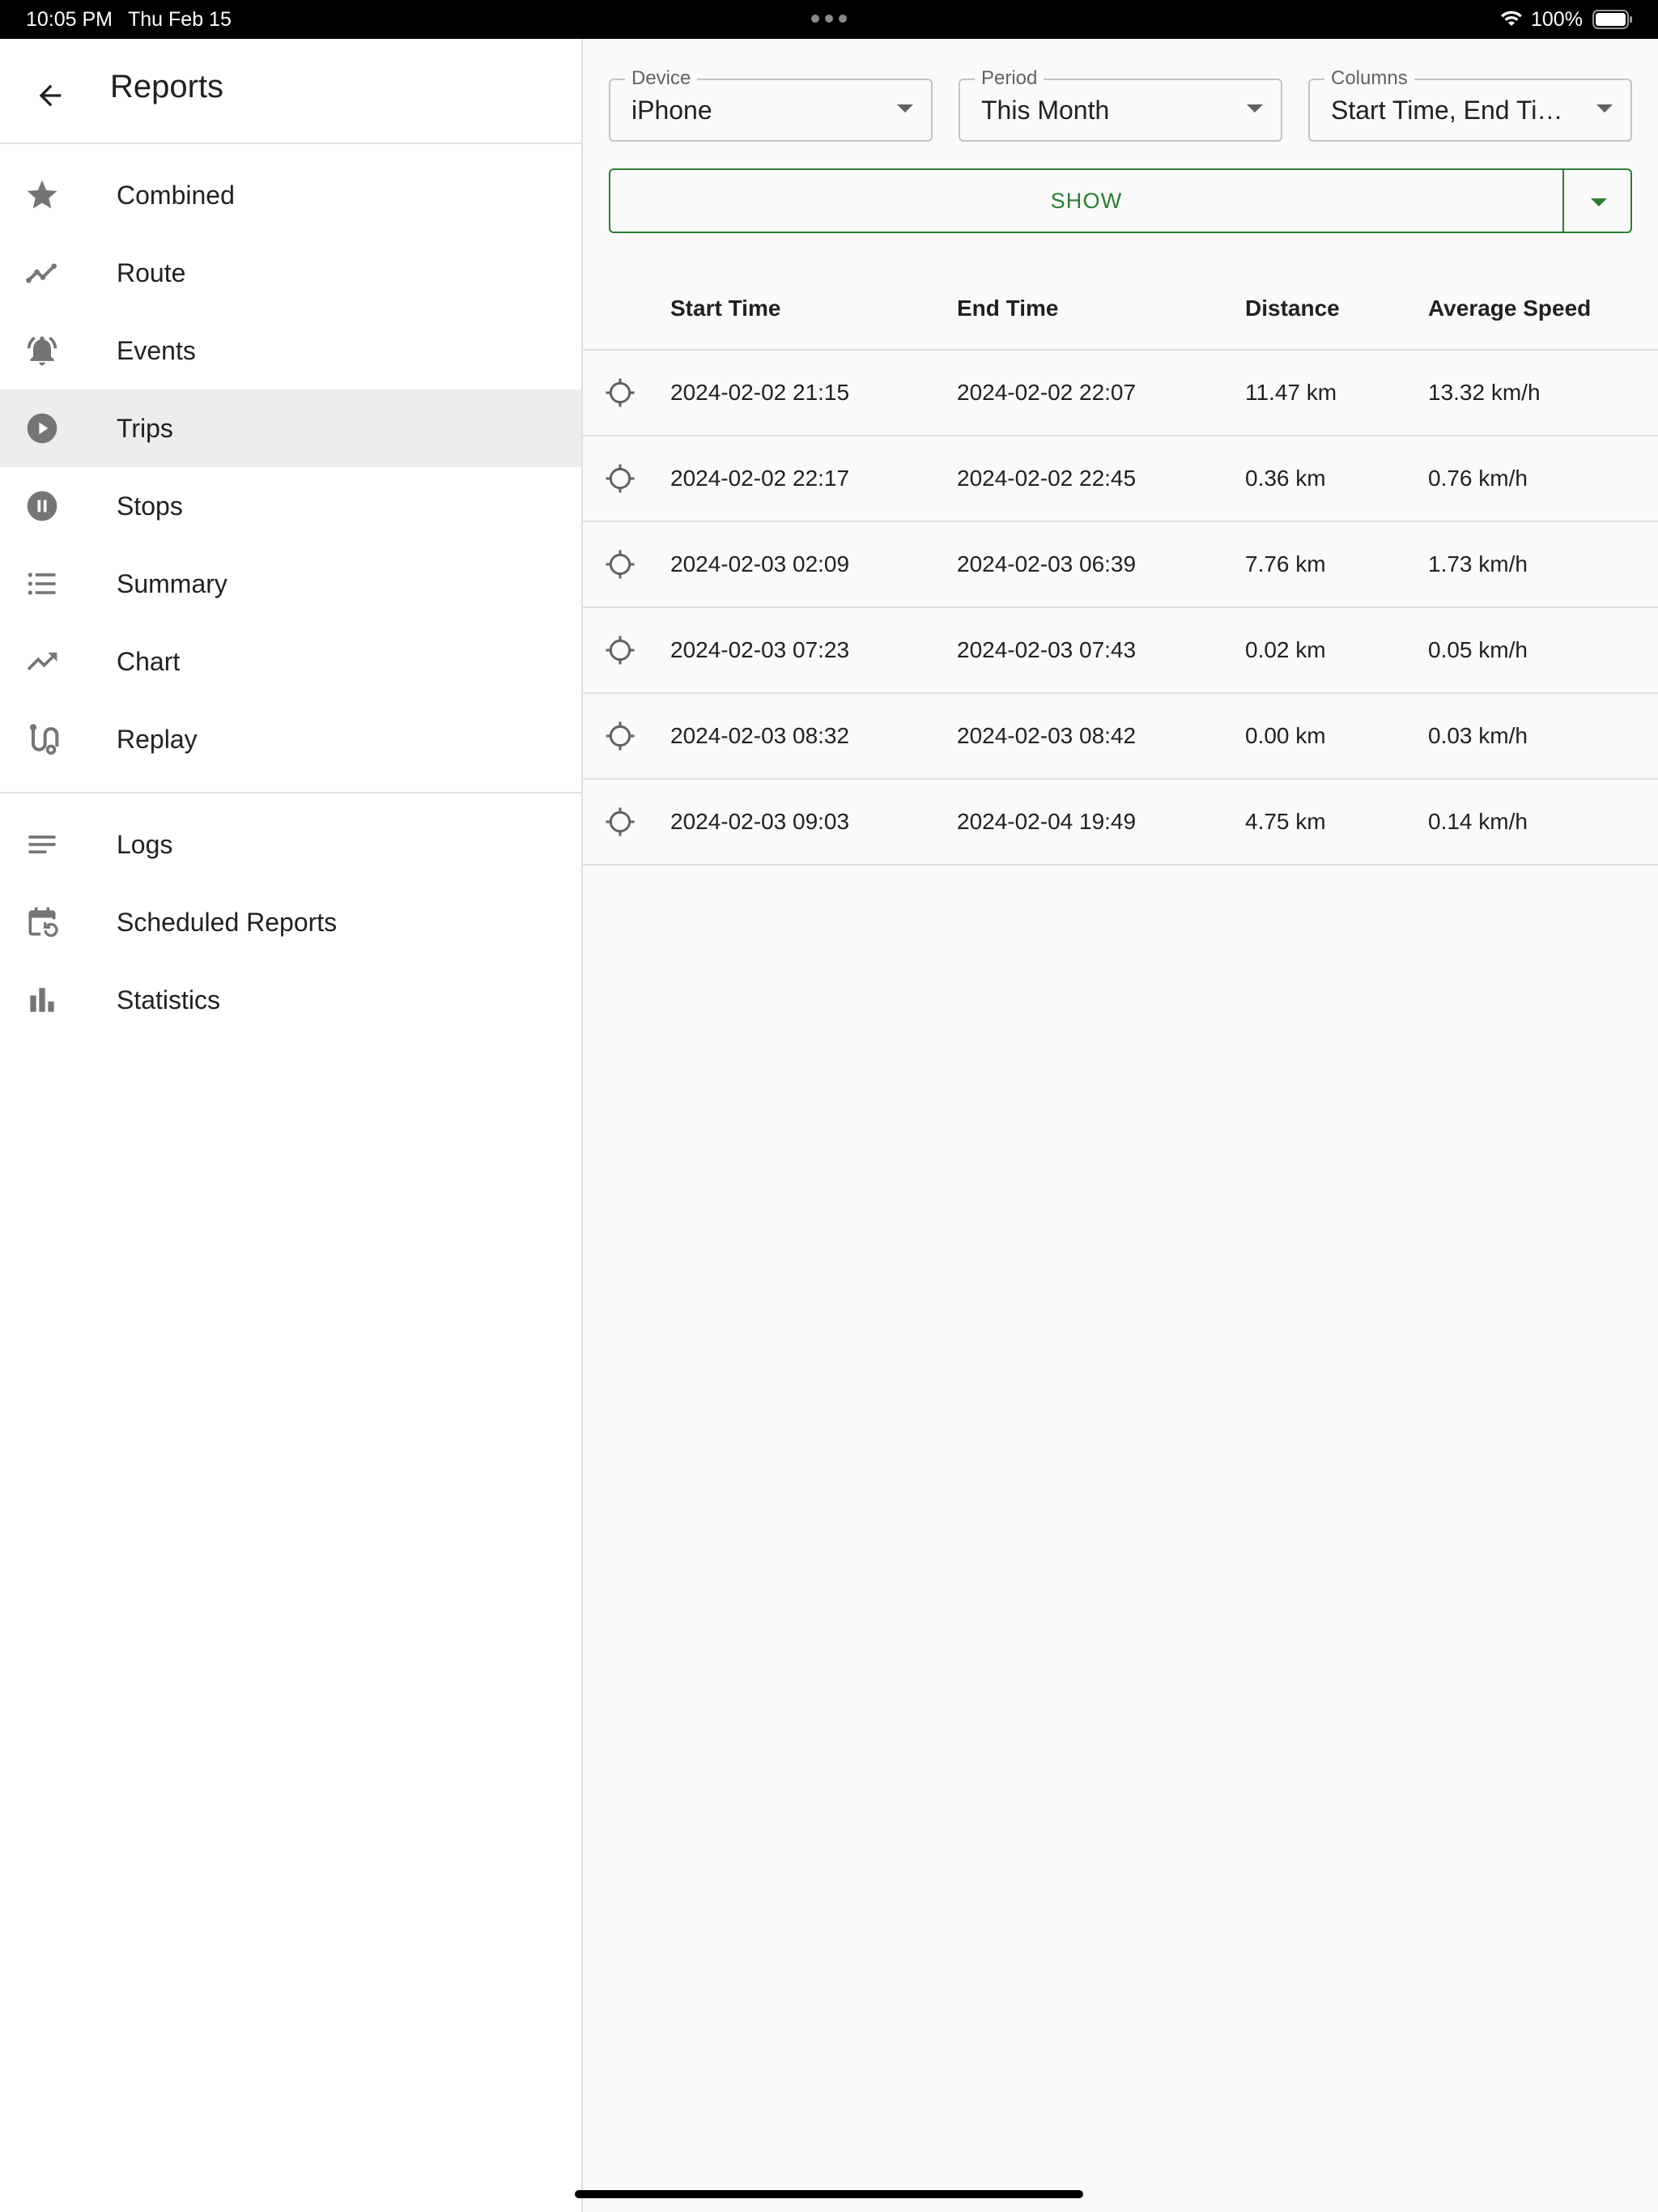  What do you see at coordinates (760, 393) in the screenshot?
I see `cell-start-time: 2024-02-02 21:15` at bounding box center [760, 393].